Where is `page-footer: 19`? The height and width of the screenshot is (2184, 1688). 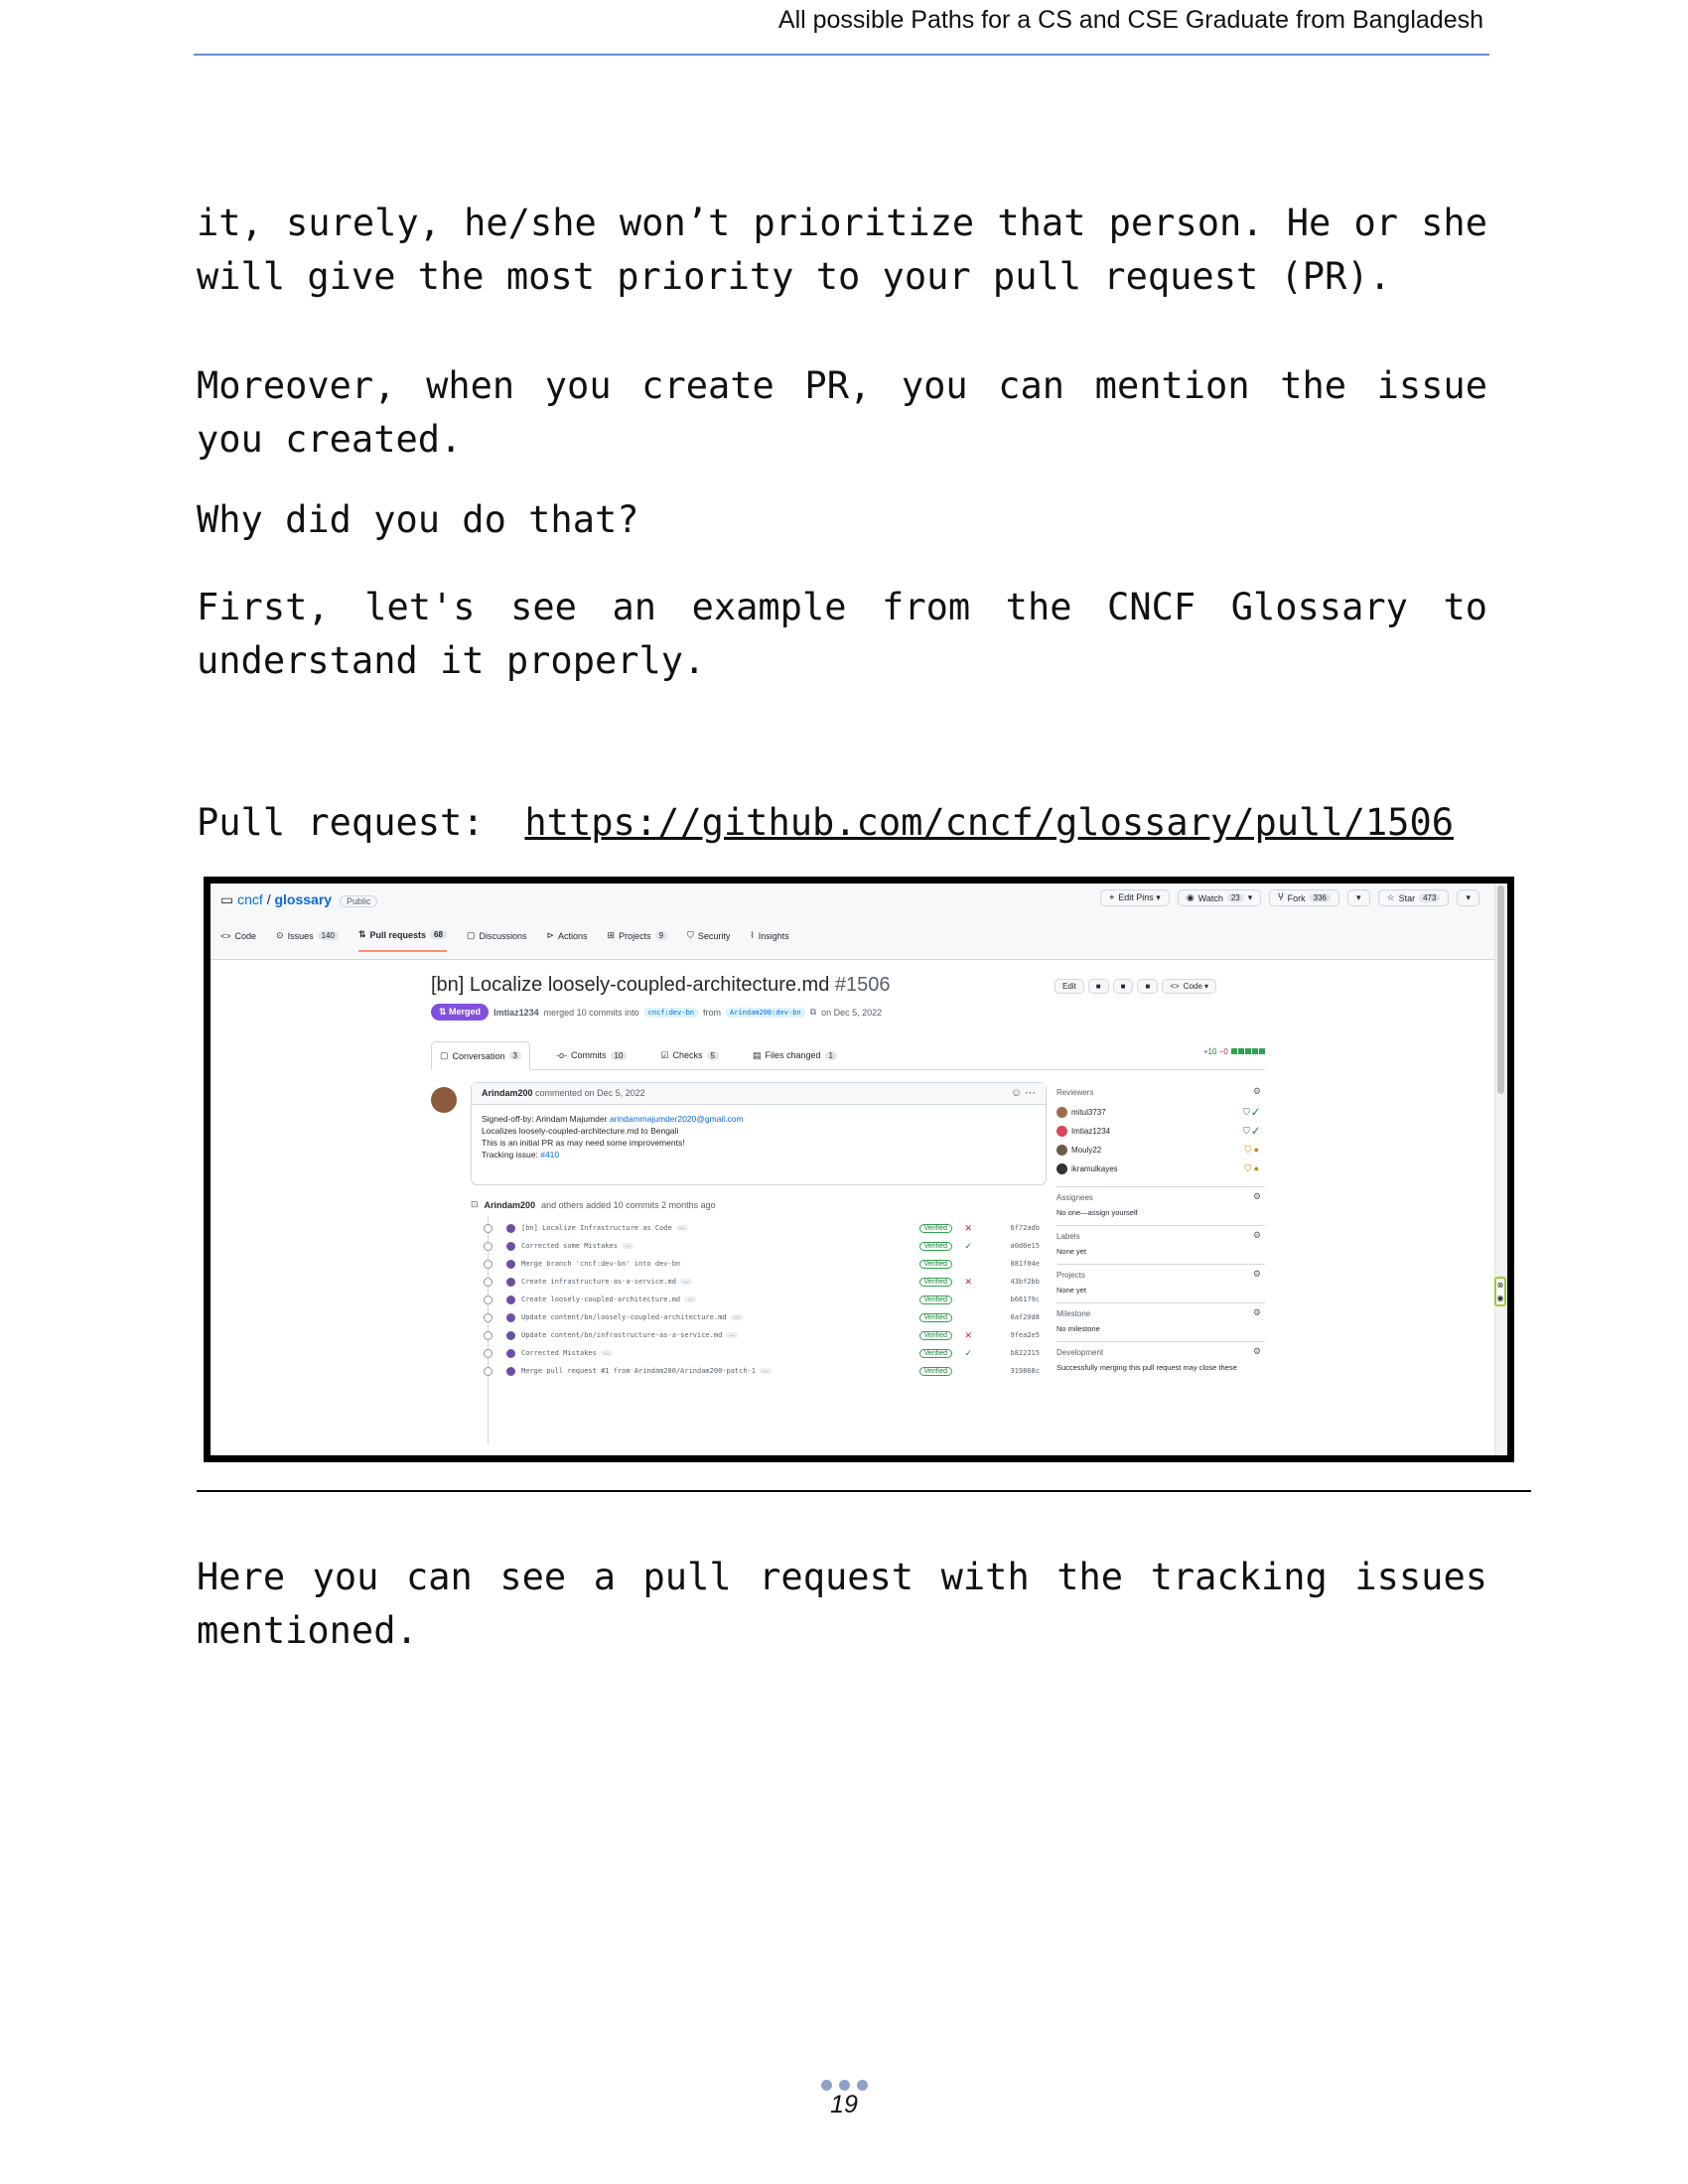
page-footer: 19 is located at coordinates (844, 2099).